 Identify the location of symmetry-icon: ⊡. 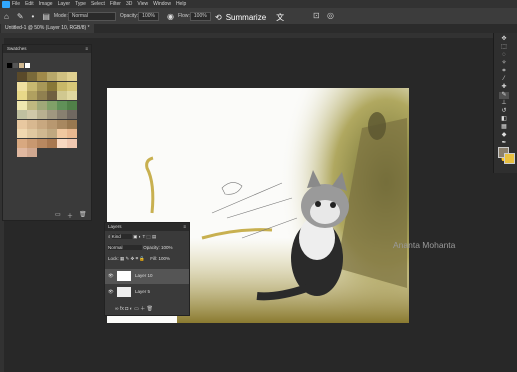
(316, 15).